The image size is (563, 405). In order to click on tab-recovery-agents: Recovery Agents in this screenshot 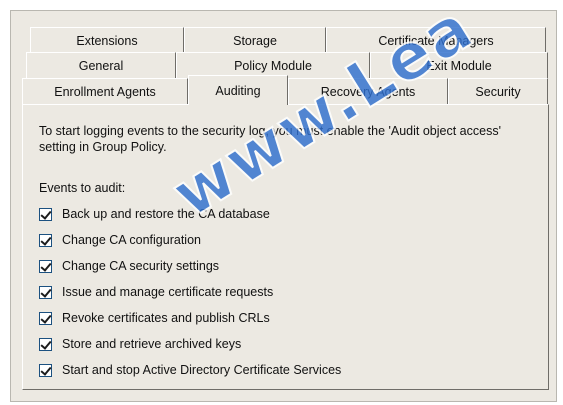, I will do `click(368, 91)`.